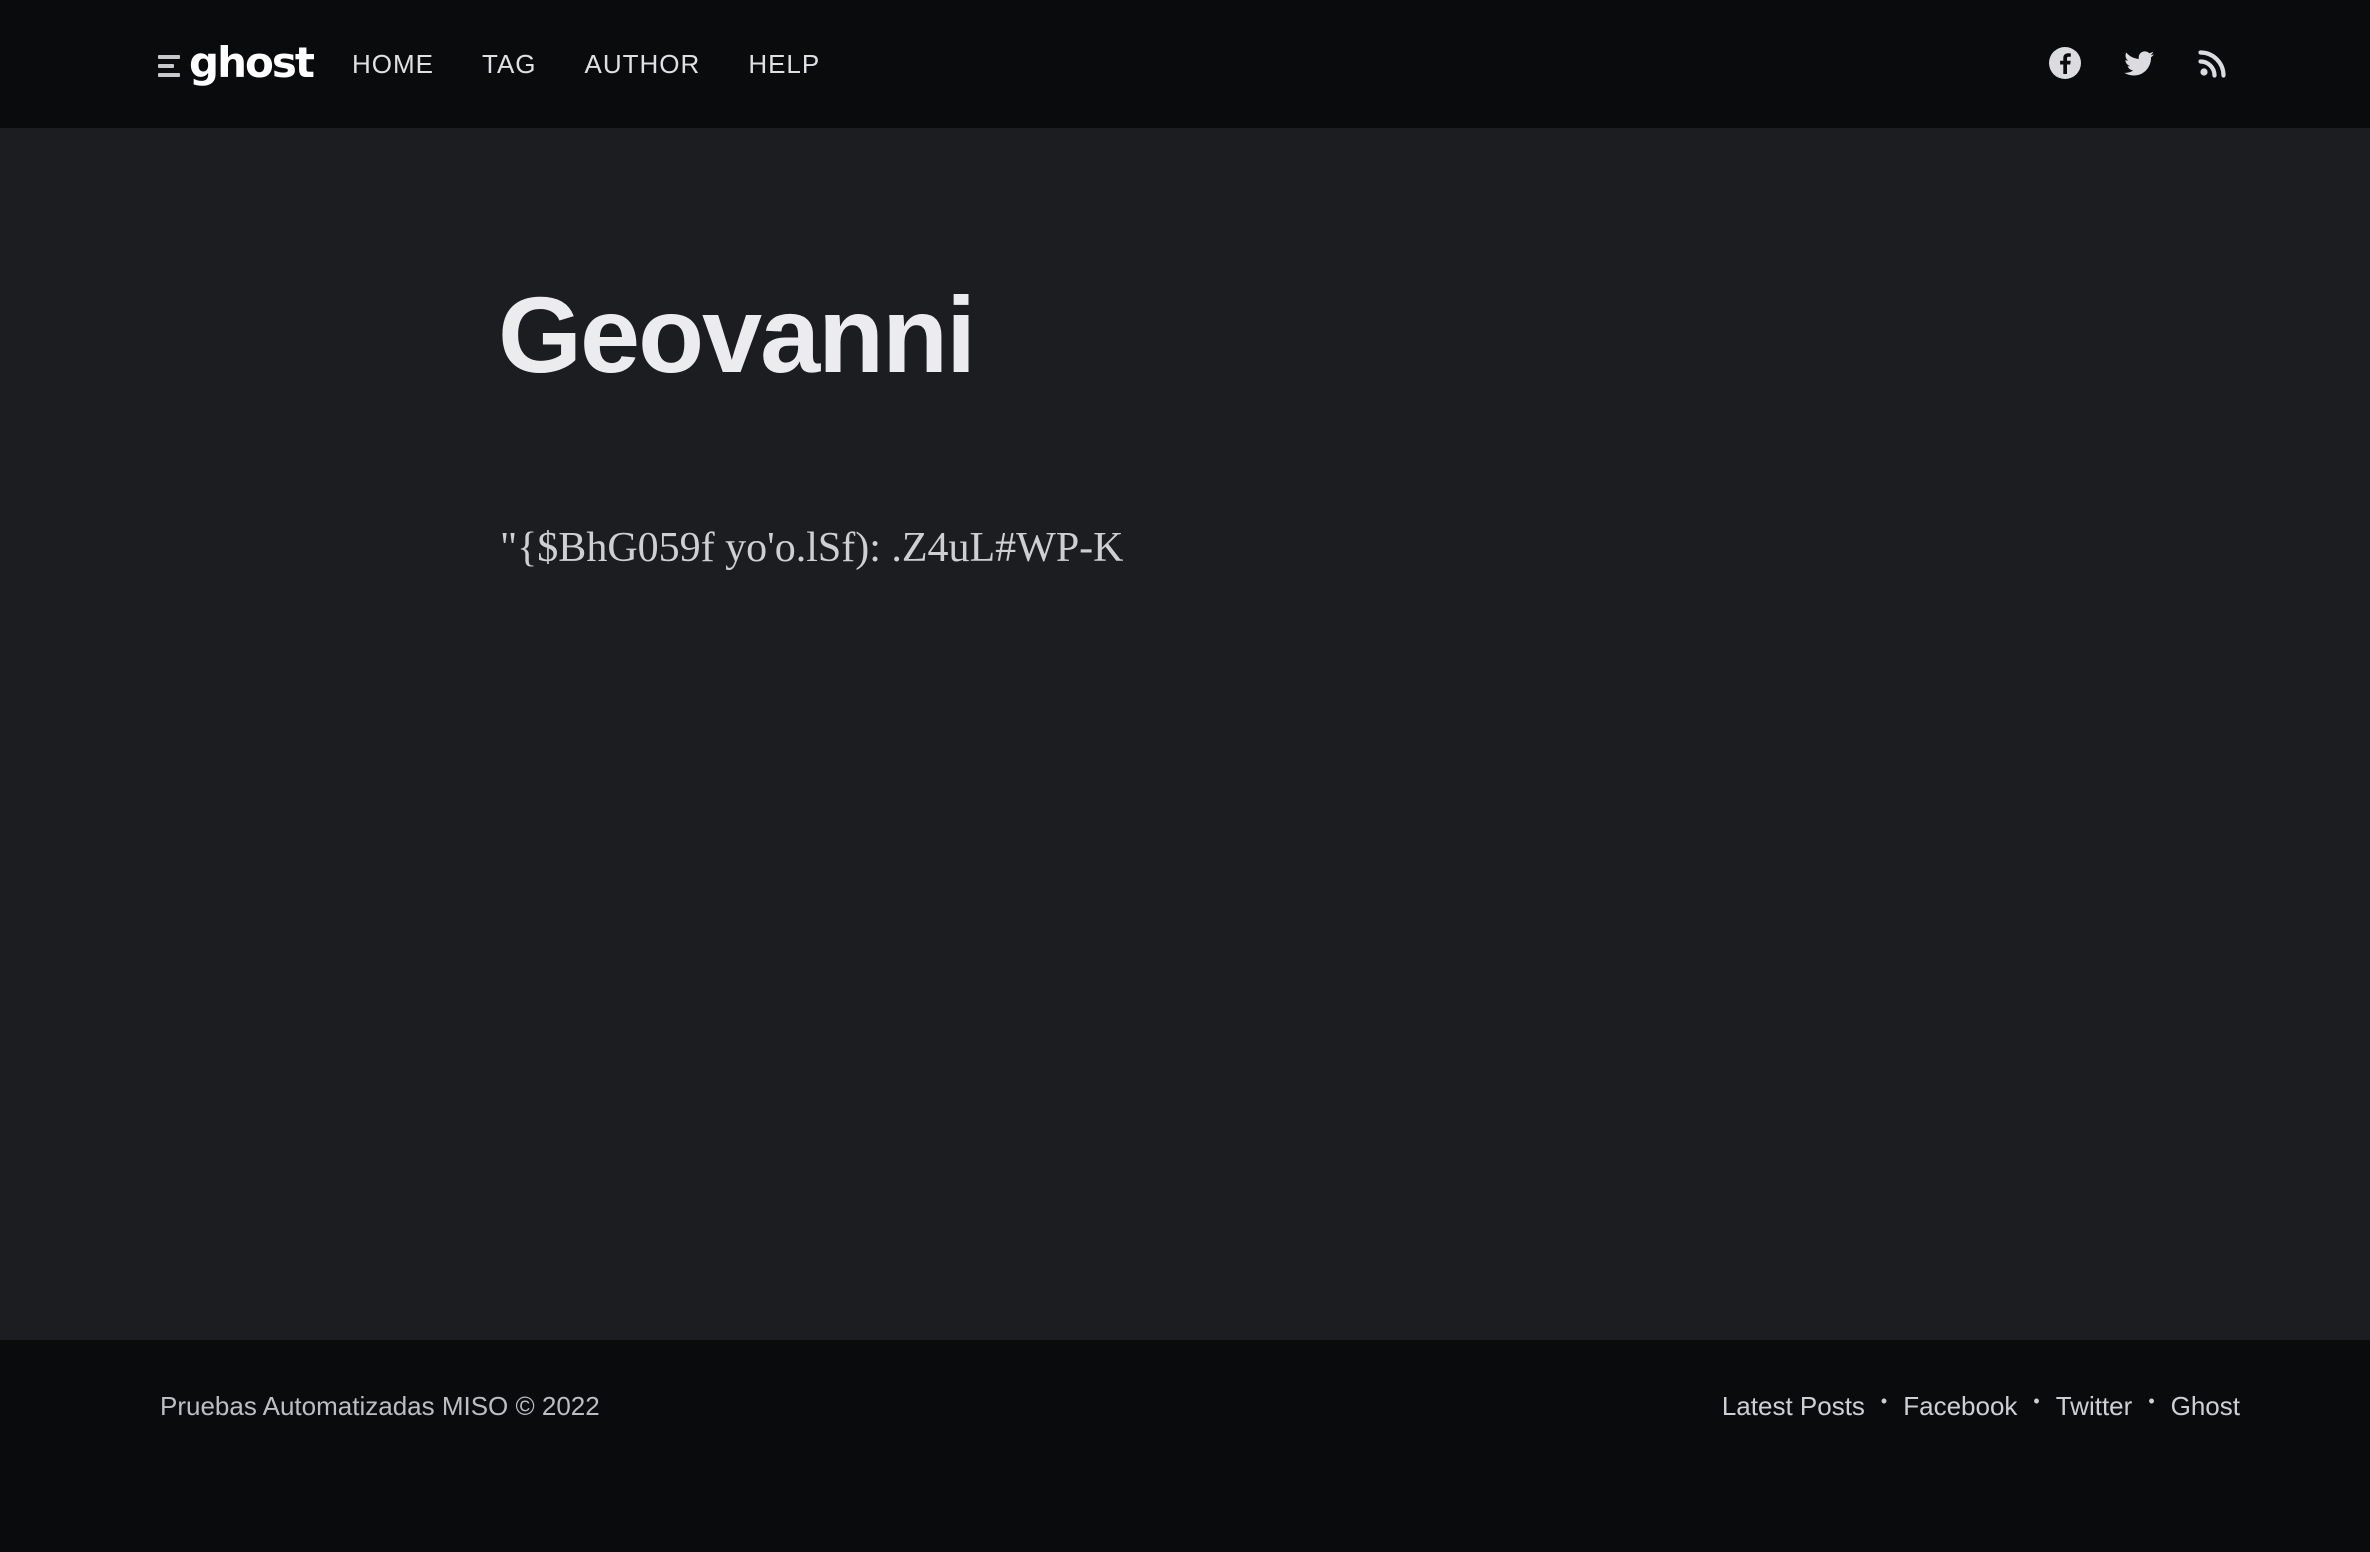 The width and height of the screenshot is (2370, 1552). I want to click on logo-text: ghost, so click(252, 62).